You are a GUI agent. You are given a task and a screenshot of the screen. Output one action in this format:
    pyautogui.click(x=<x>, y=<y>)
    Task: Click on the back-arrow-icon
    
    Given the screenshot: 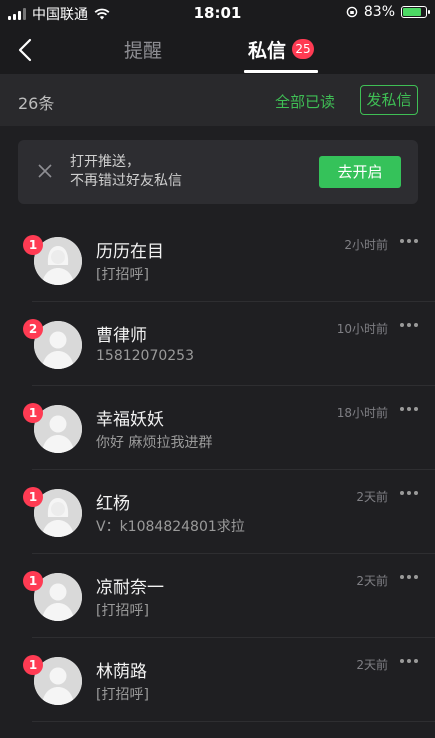 What is the action you would take?
    pyautogui.click(x=26, y=50)
    